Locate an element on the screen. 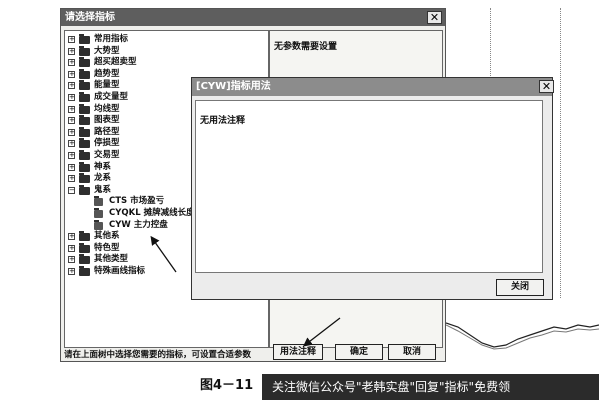 Image resolution: width=599 pixels, height=408 pixels. arrow-to-usage-button is located at coordinates (321, 332).